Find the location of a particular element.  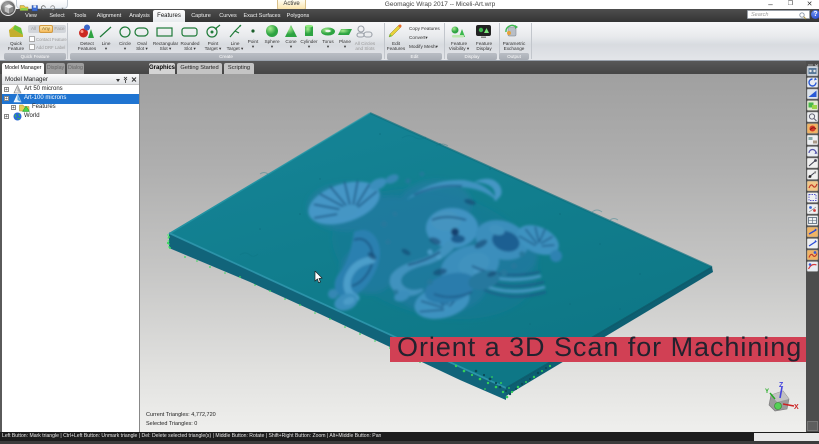

svg-text: X is located at coordinates (796, 407).